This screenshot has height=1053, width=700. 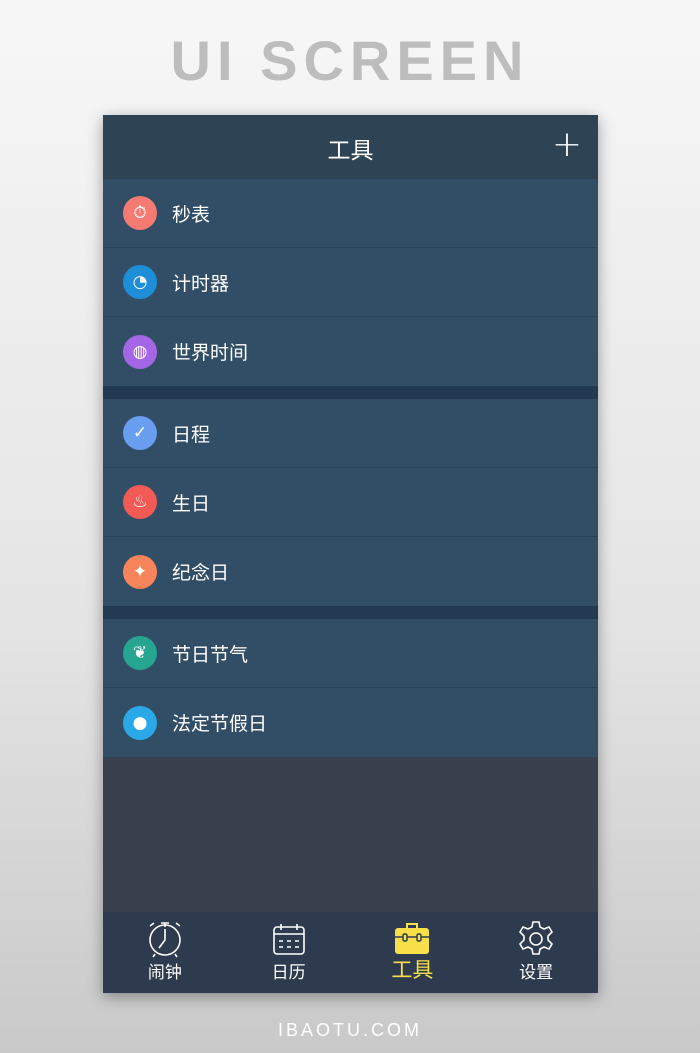 I want to click on list-item-label: 计时器, so click(x=201, y=283).